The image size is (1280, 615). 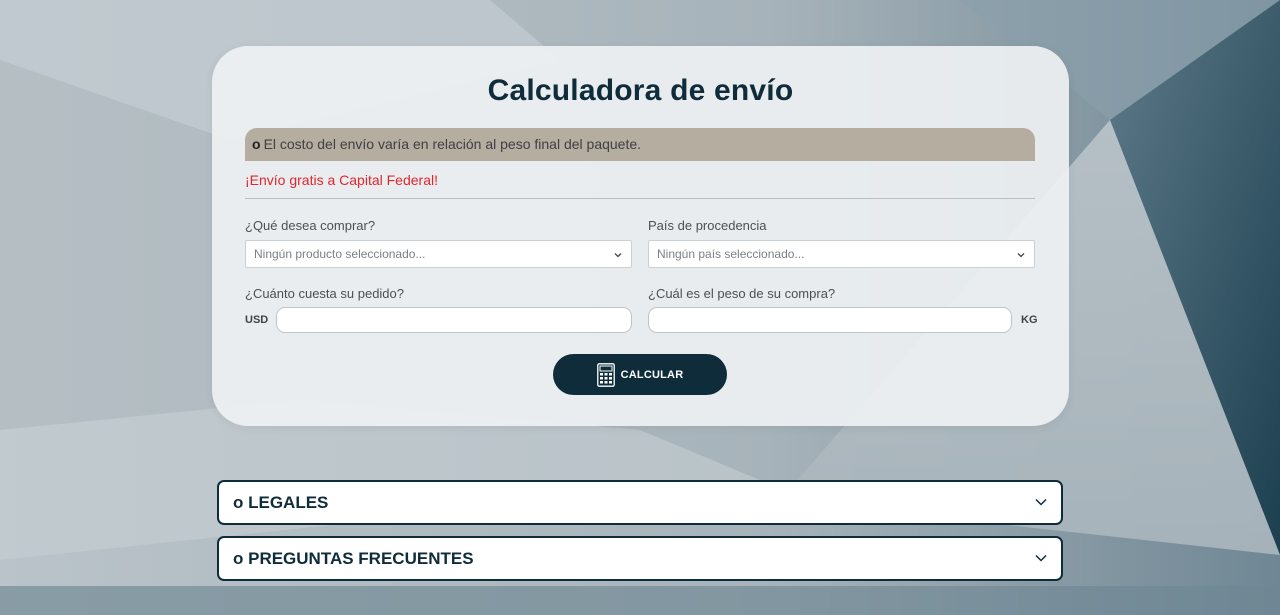 What do you see at coordinates (605, 374) in the screenshot?
I see `calculator-icon` at bounding box center [605, 374].